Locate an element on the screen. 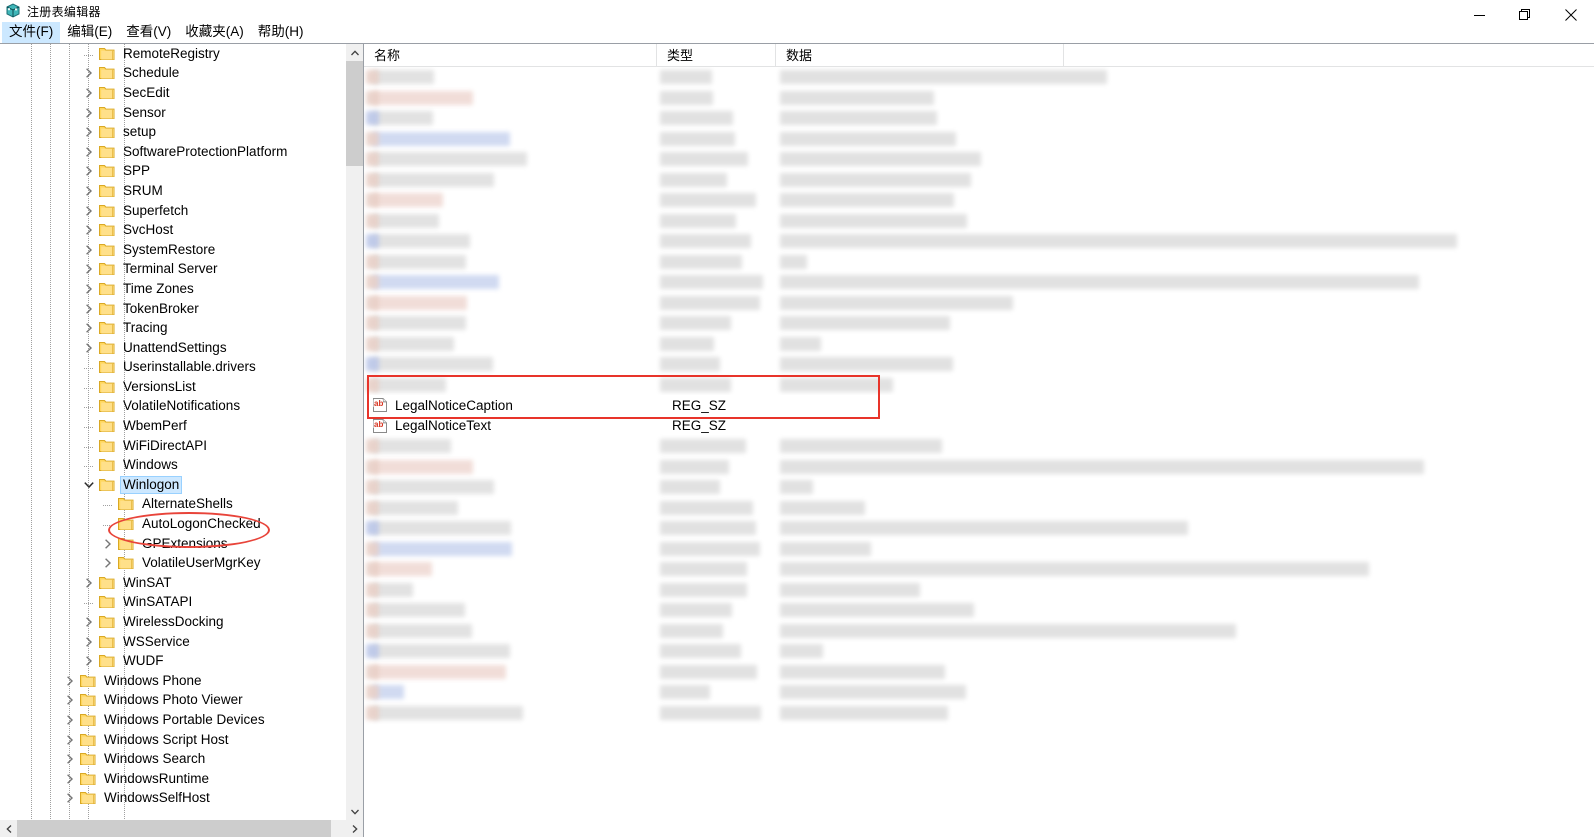 The height and width of the screenshot is (837, 1594). tree-item-winsatapi: WinSATAPI is located at coordinates (181, 603).